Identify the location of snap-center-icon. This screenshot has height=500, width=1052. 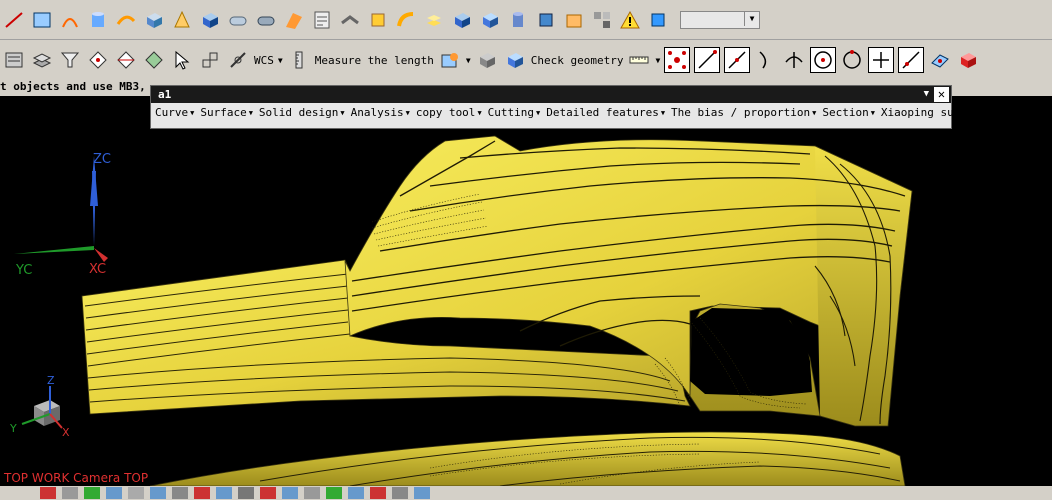
(823, 60).